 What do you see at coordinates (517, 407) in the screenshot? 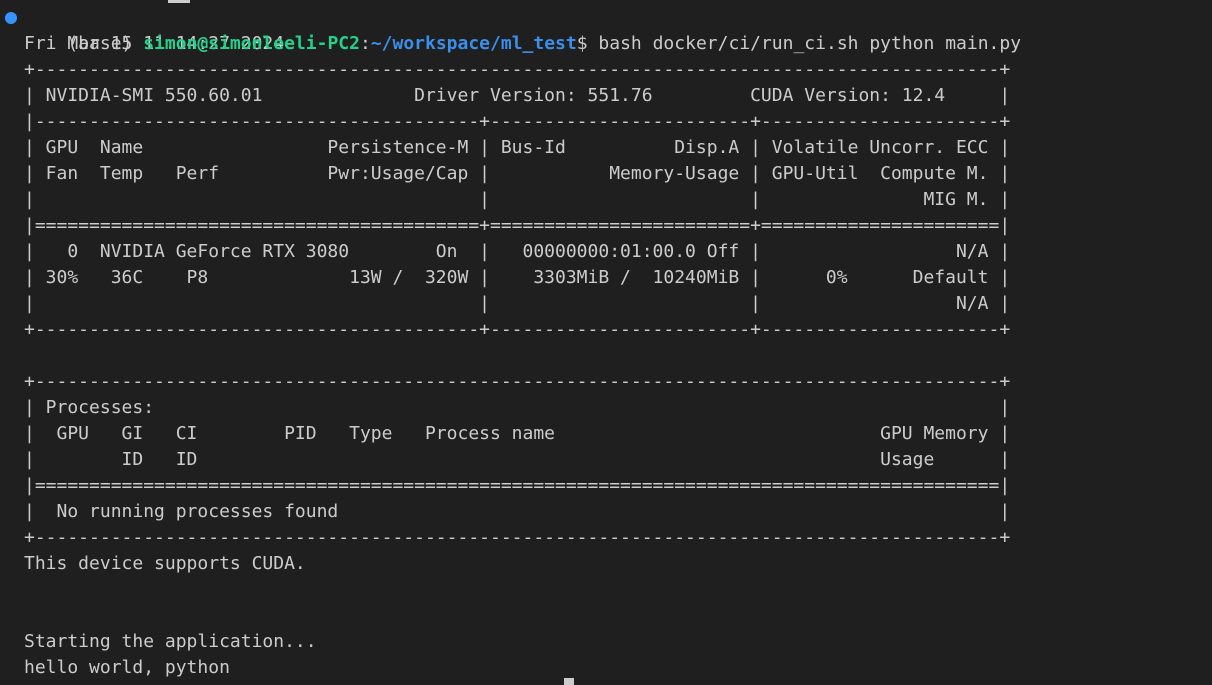
I see `output-line: | Processes: |` at bounding box center [517, 407].